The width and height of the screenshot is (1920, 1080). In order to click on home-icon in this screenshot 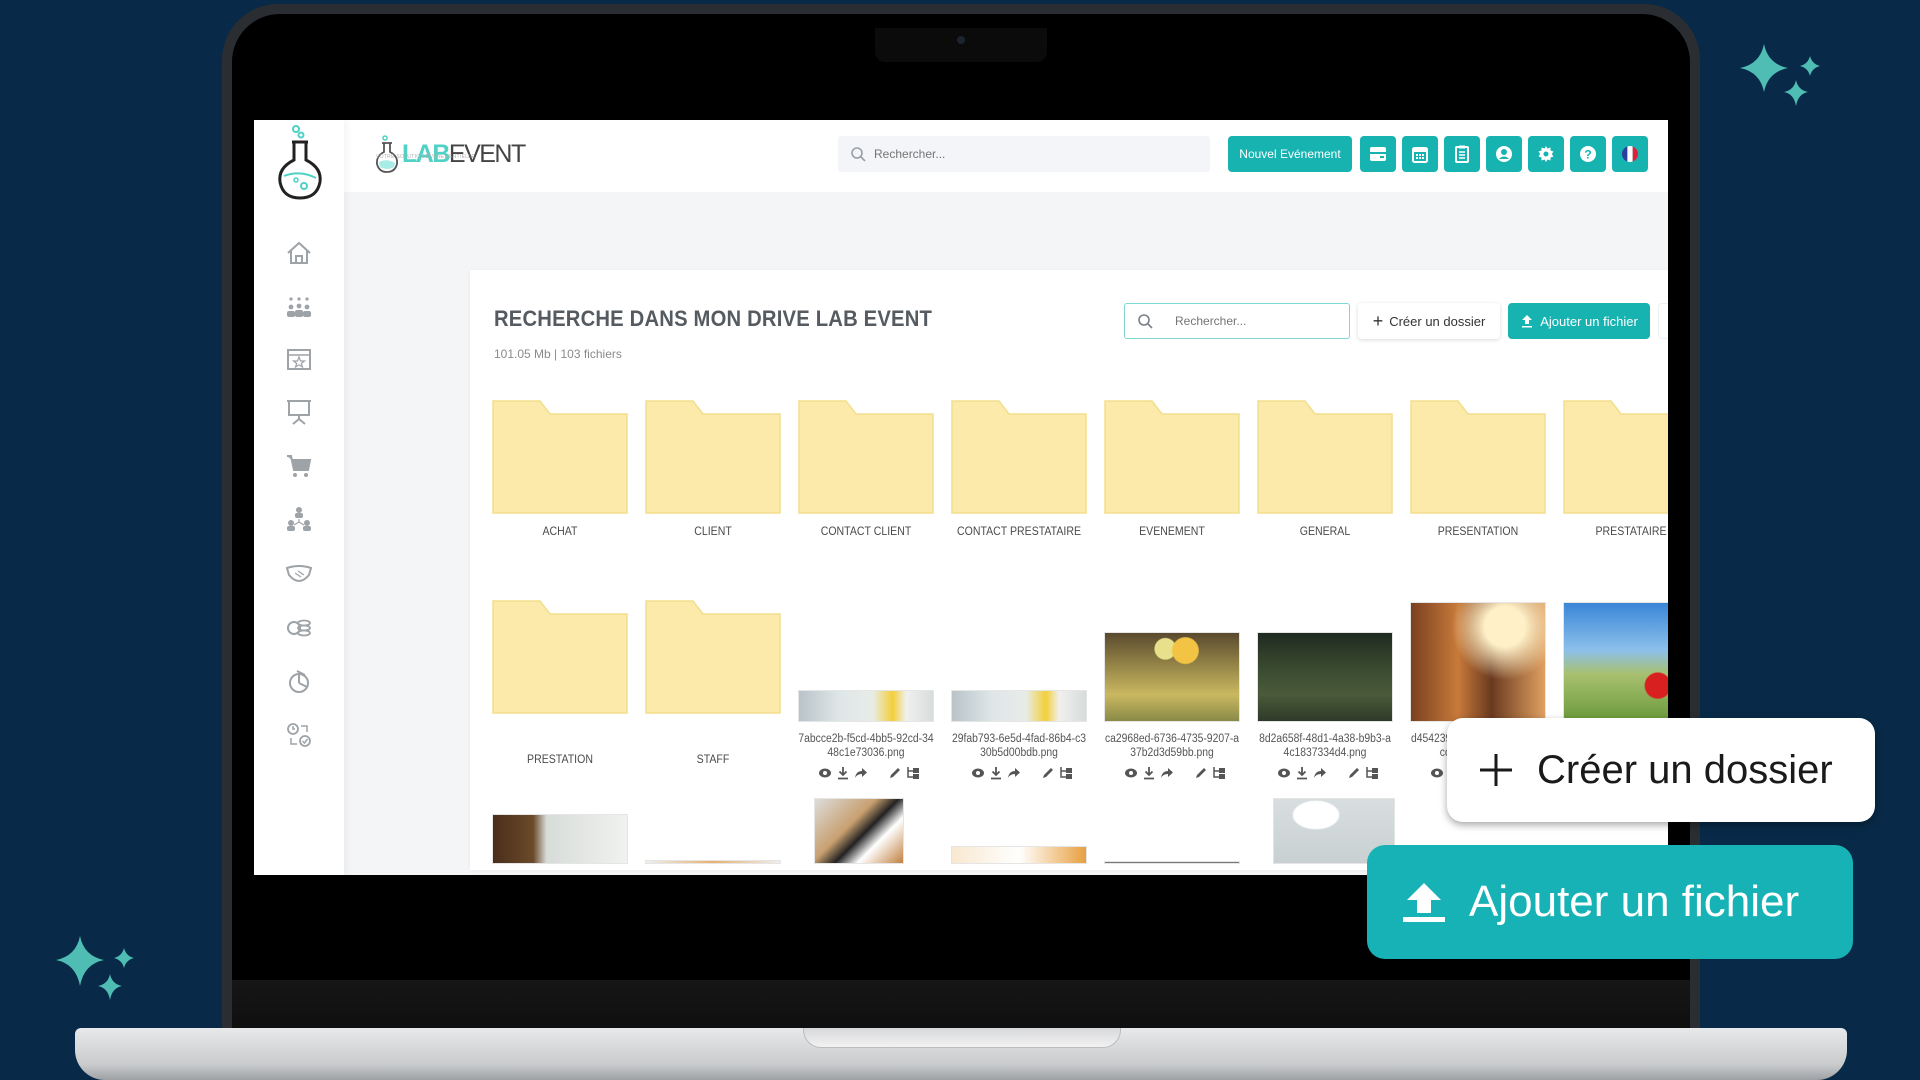, I will do `click(299, 252)`.